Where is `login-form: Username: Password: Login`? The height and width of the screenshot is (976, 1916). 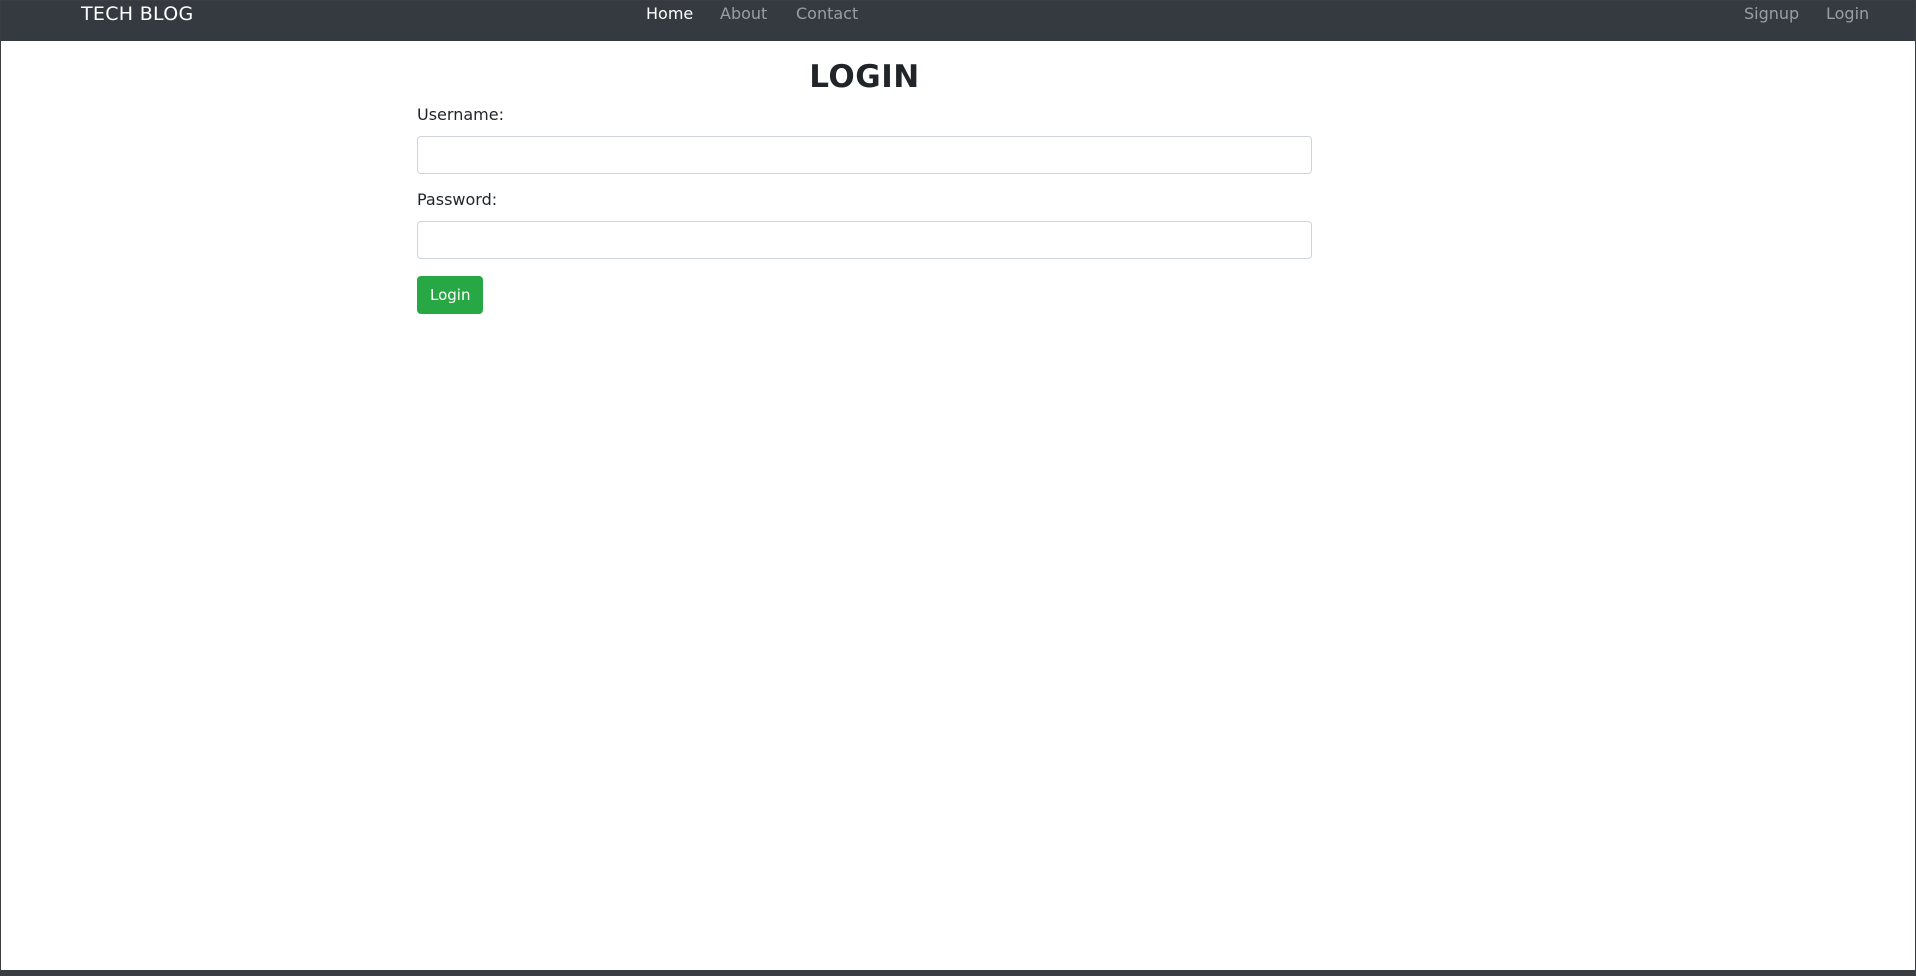
login-form: Username: Password: Login is located at coordinates (864, 209).